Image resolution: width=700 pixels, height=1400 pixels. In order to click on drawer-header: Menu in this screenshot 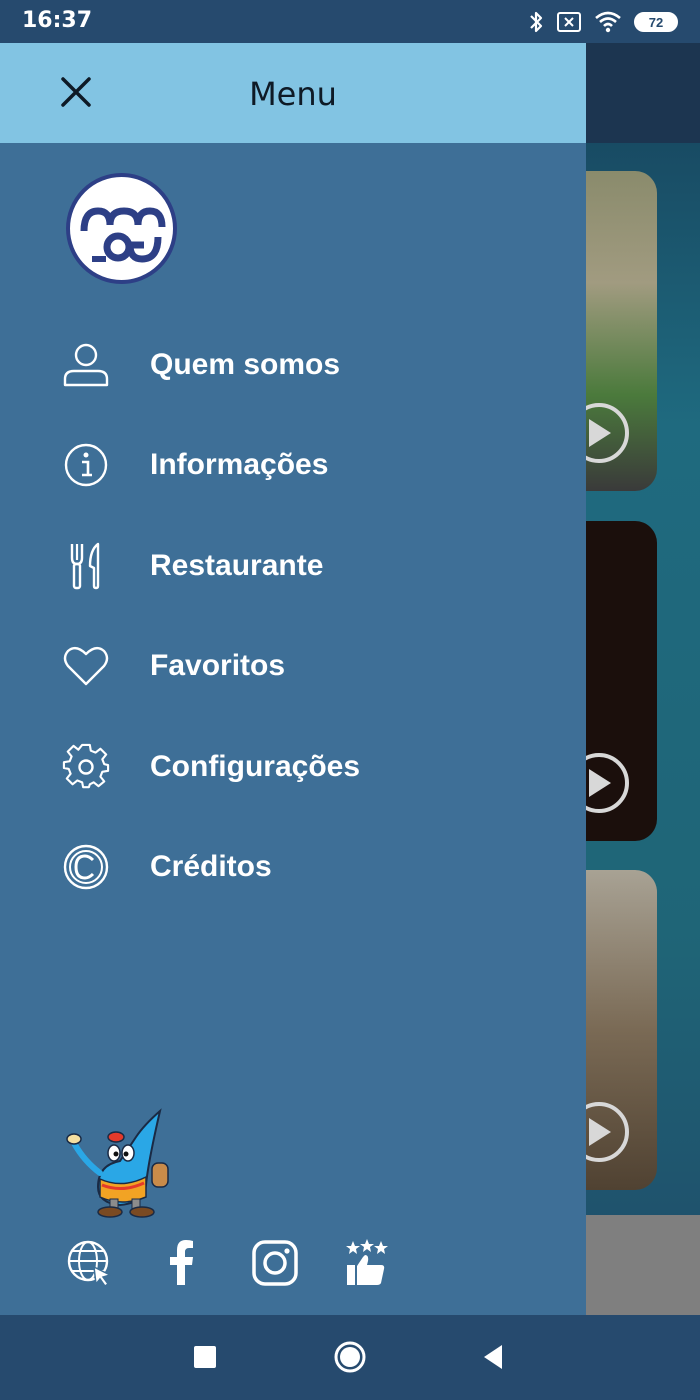, I will do `click(293, 93)`.